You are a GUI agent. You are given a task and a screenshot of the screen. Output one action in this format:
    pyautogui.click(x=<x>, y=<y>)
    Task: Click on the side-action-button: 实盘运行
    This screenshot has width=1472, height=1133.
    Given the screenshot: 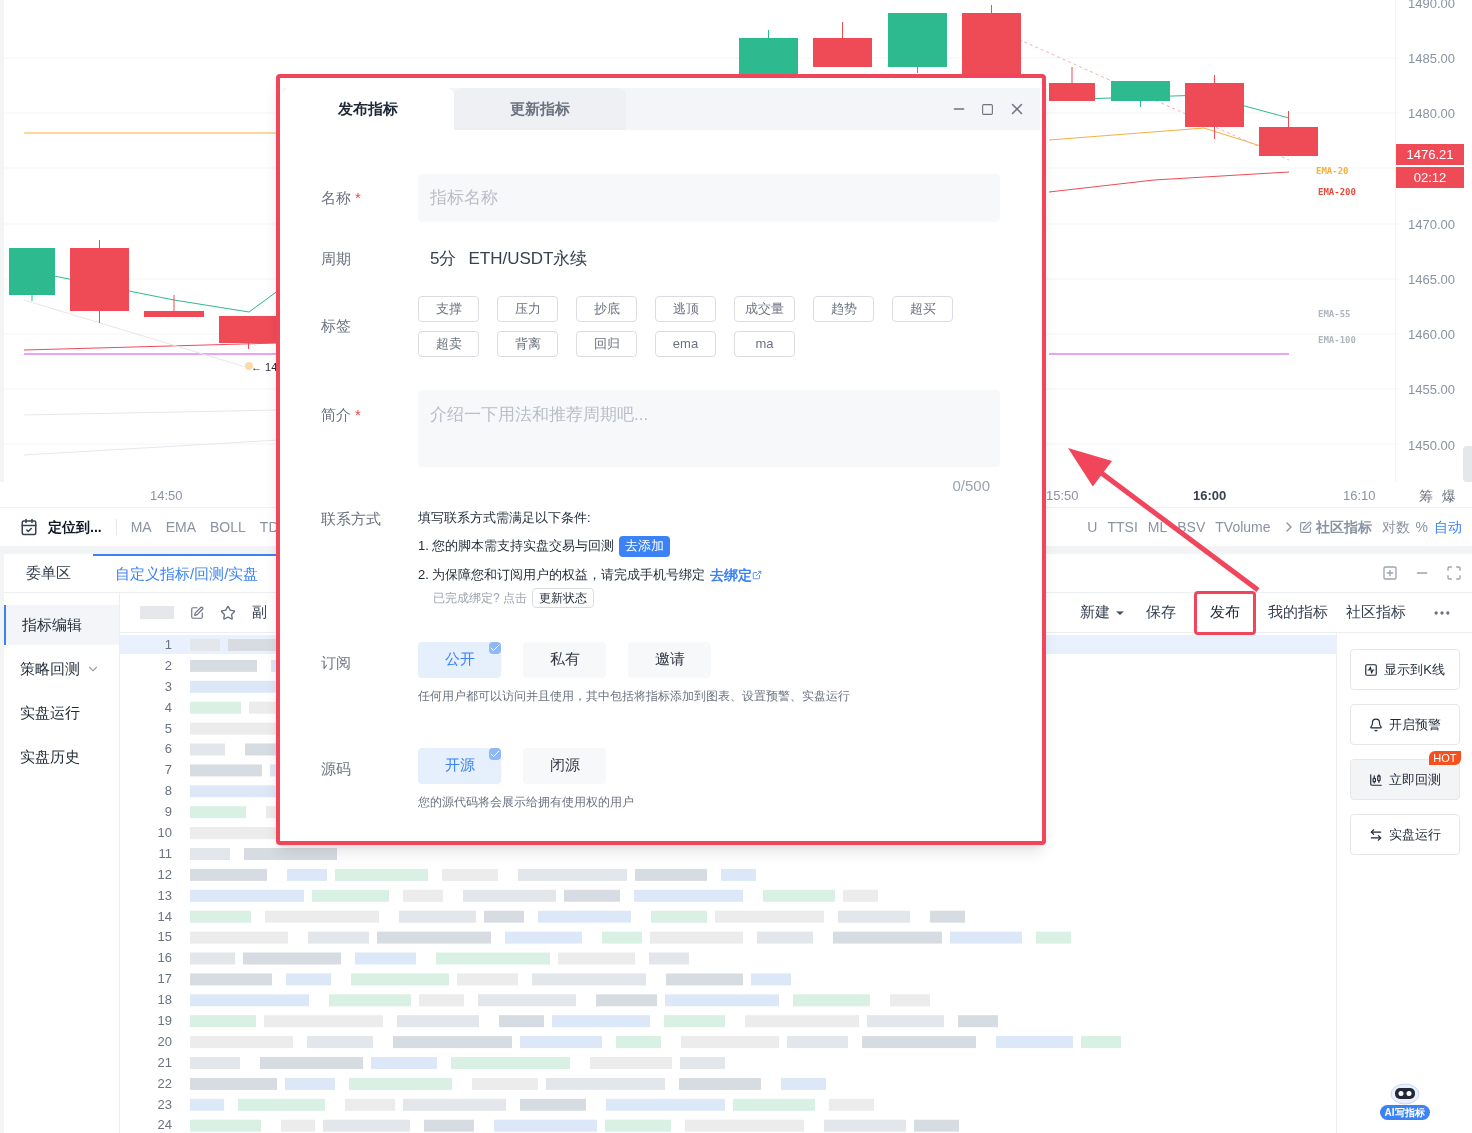 What is the action you would take?
    pyautogui.click(x=1404, y=834)
    